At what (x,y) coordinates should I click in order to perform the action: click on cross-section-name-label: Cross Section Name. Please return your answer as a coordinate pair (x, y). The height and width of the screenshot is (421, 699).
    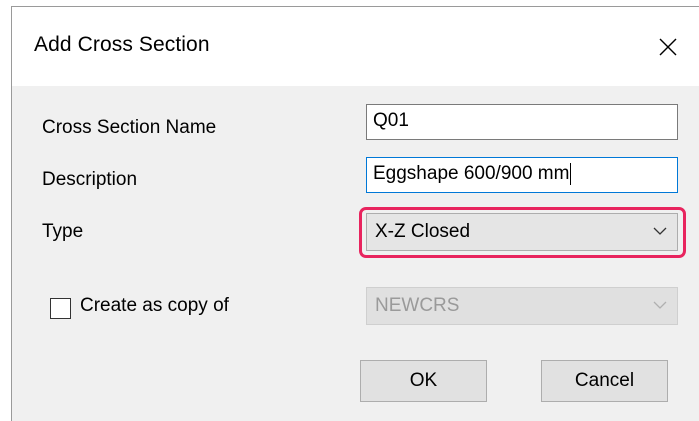
    Looking at the image, I should click on (129, 127).